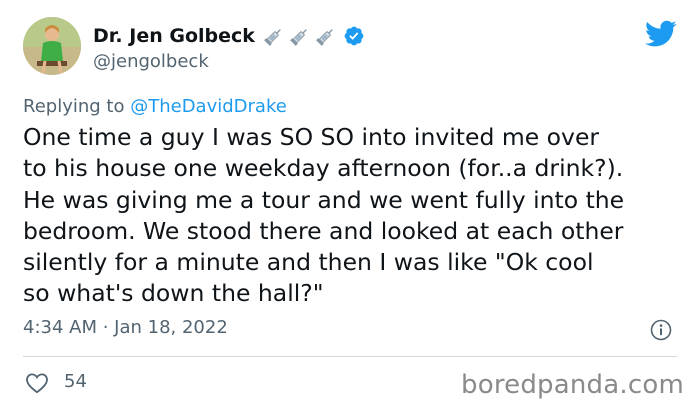 This screenshot has width=700, height=410. I want to click on divider, so click(350, 356).